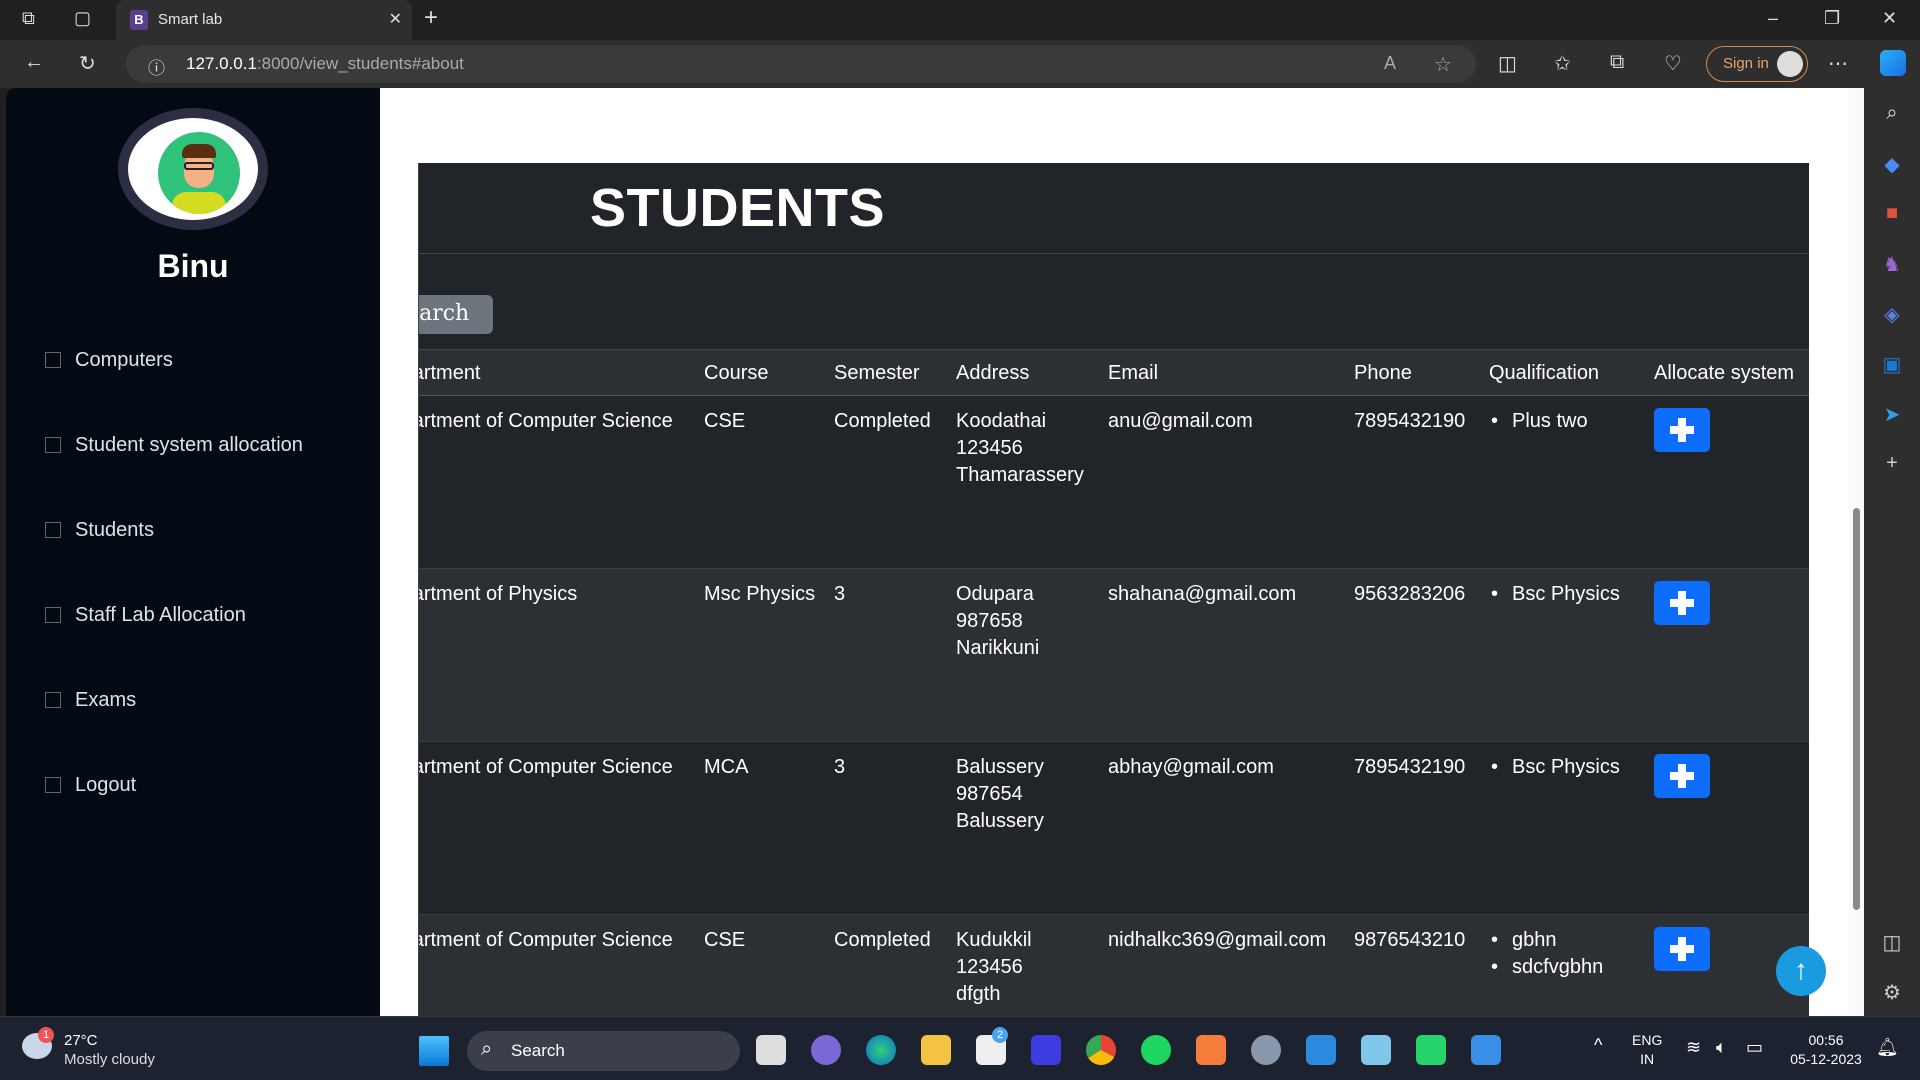 This screenshot has width=1920, height=1080. I want to click on cell-phone: 9563283206, so click(1410, 594).